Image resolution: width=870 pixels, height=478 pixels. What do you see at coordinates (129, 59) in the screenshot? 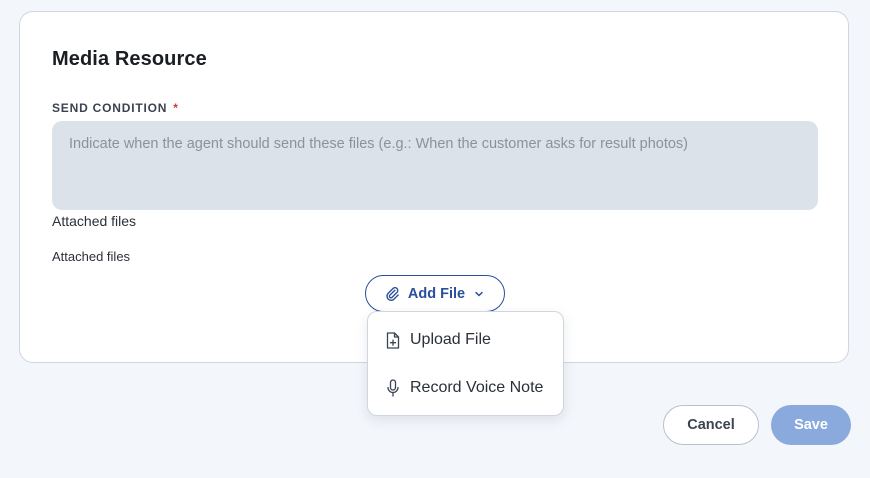
I see `dialog-title: Media Resource` at bounding box center [129, 59].